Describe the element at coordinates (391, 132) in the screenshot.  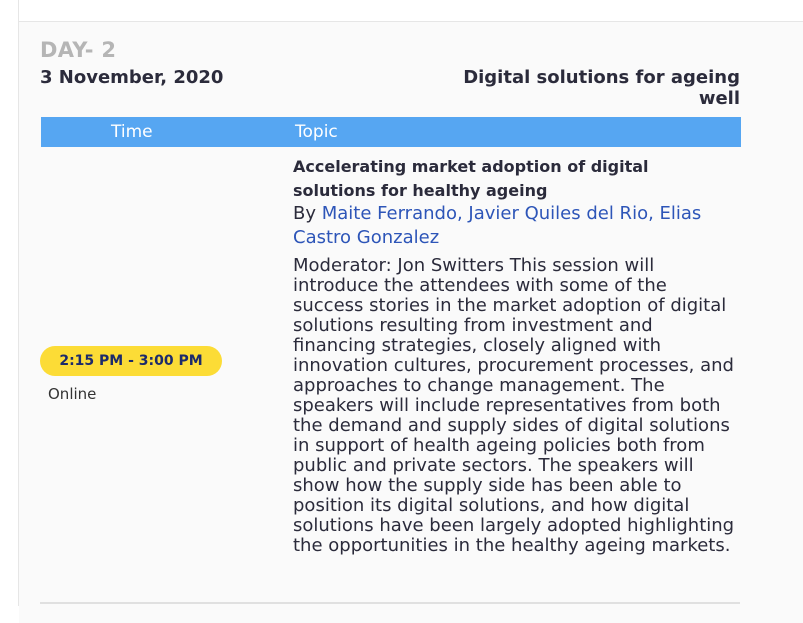
I see `table-header: Time Topic` at that location.